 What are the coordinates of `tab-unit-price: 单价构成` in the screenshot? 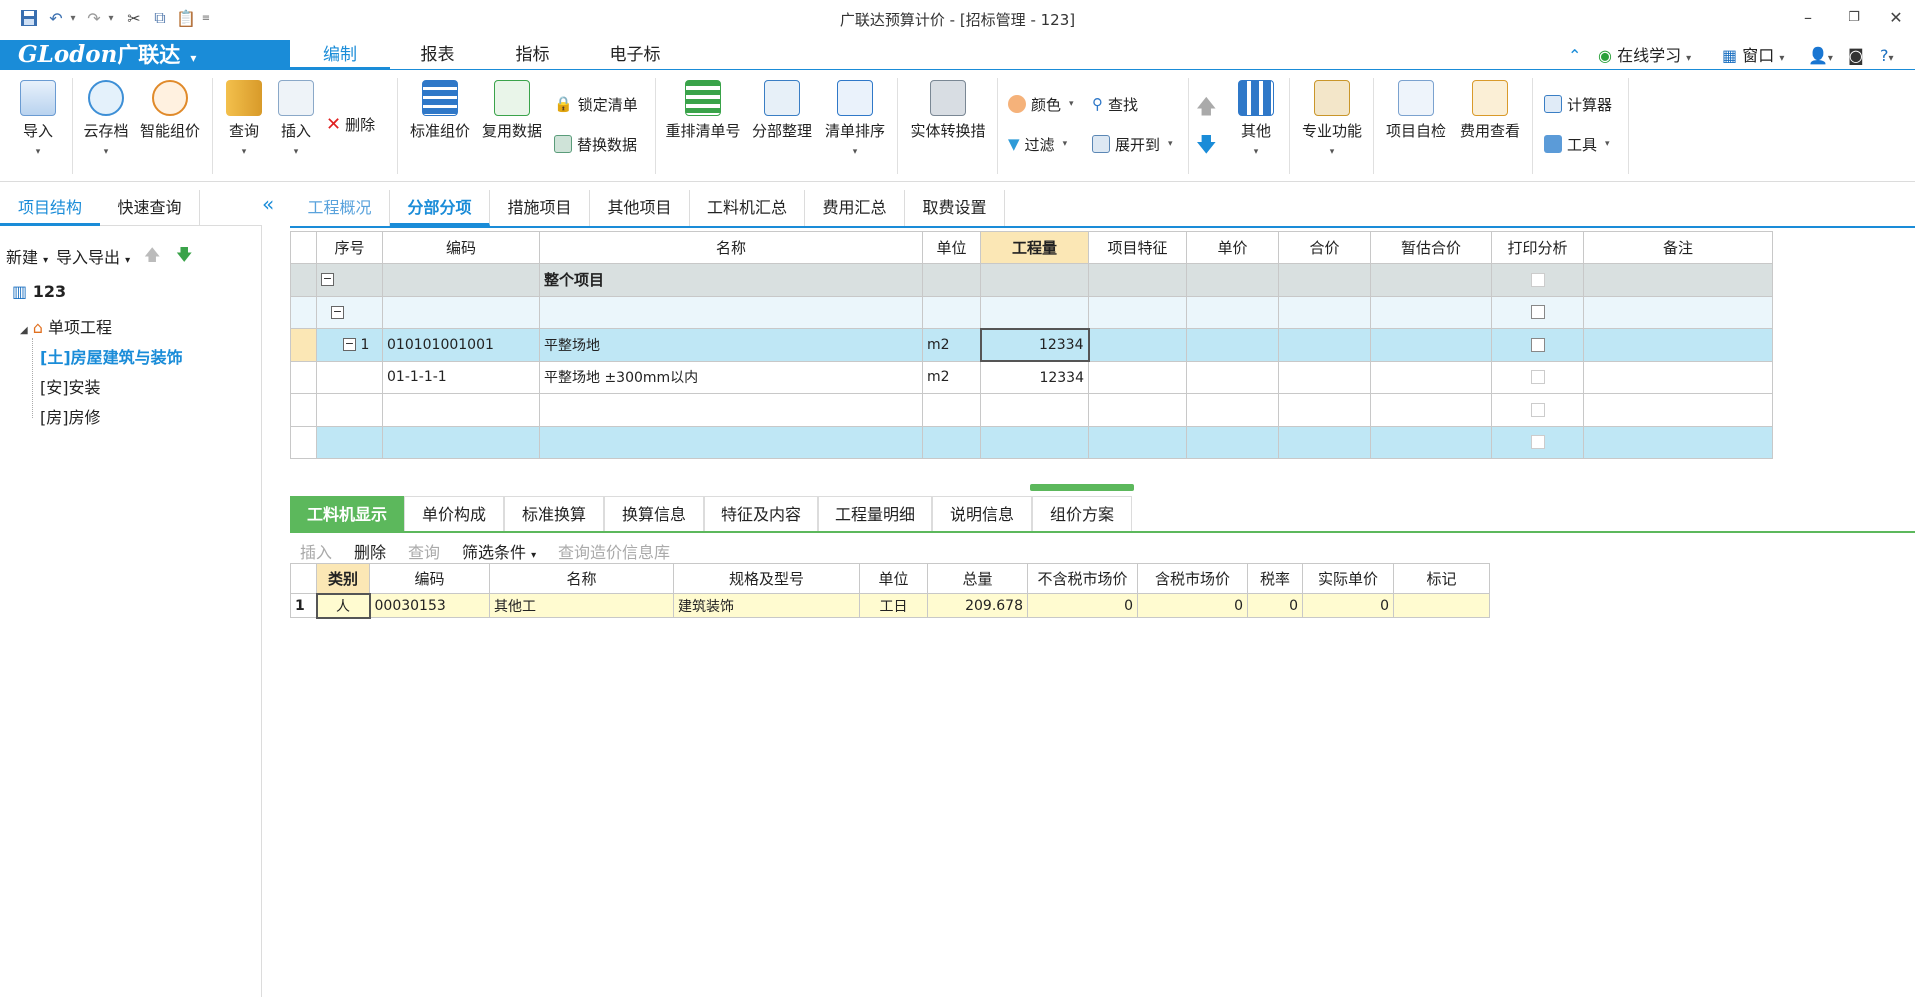 It's located at (454, 514).